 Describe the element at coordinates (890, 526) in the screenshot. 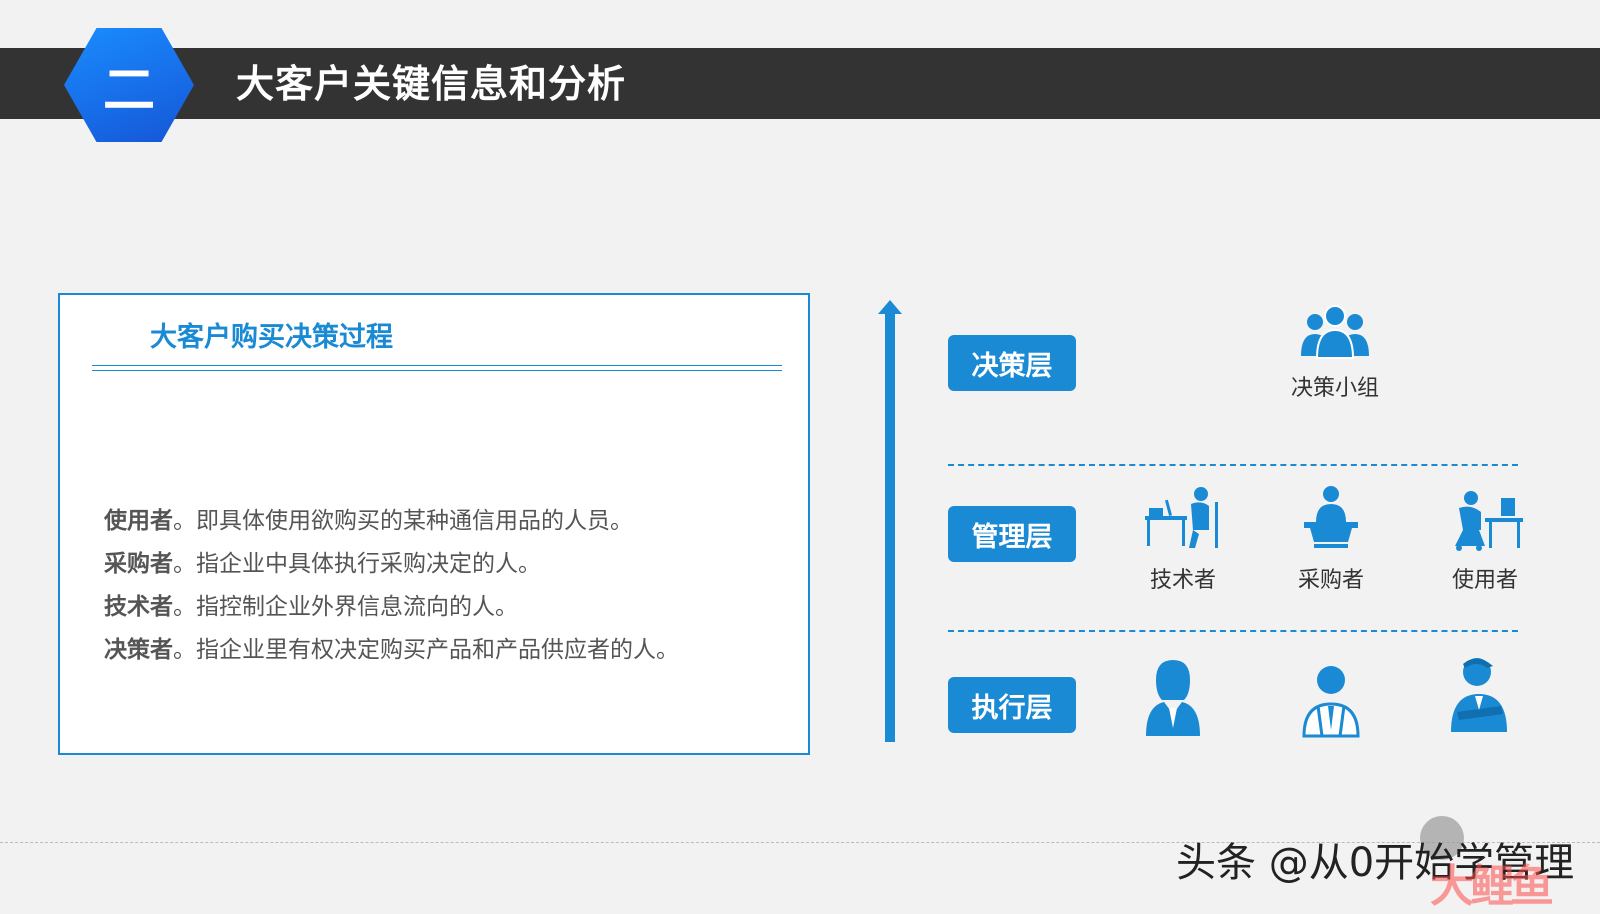

I see `hierarchy-arrow` at that location.